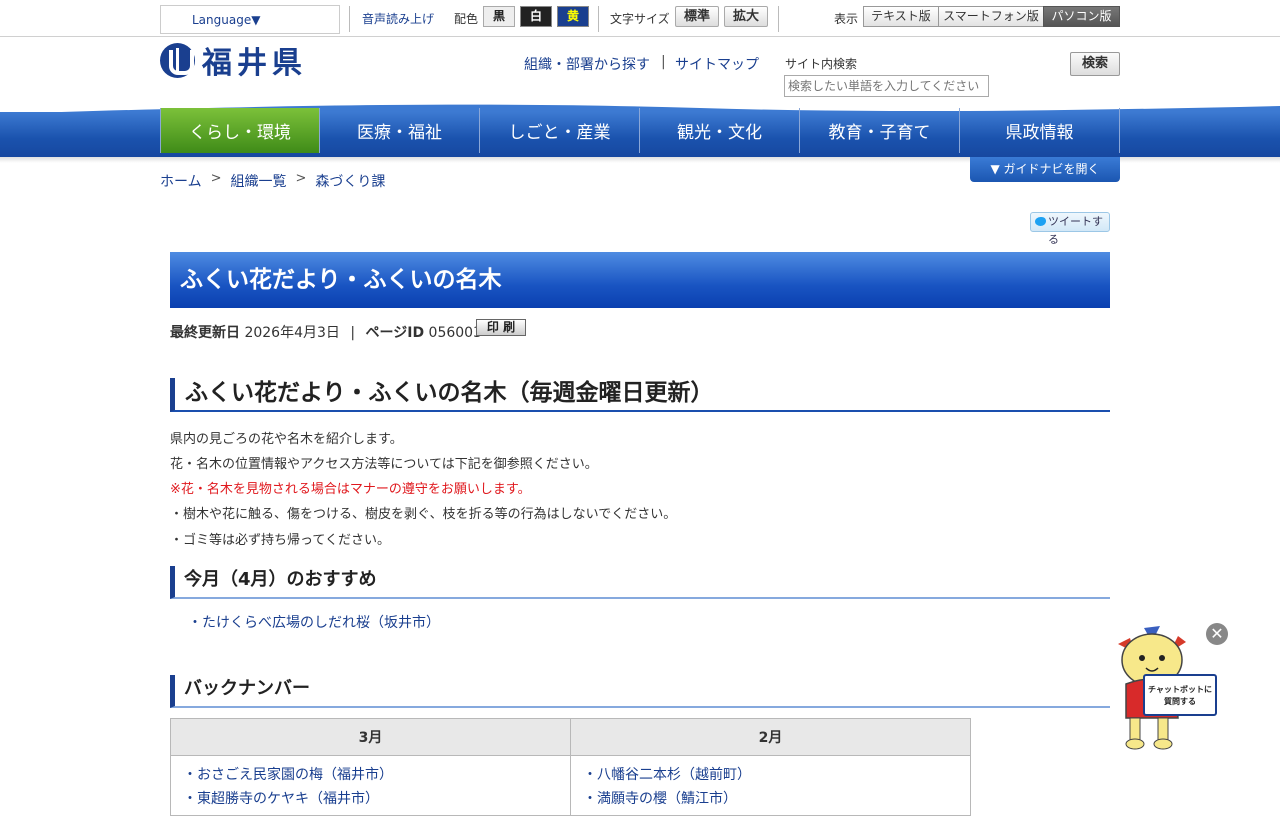 This screenshot has width=1280, height=816. What do you see at coordinates (640, 691) in the screenshot?
I see `backnumber-heading: バックナンバー` at bounding box center [640, 691].